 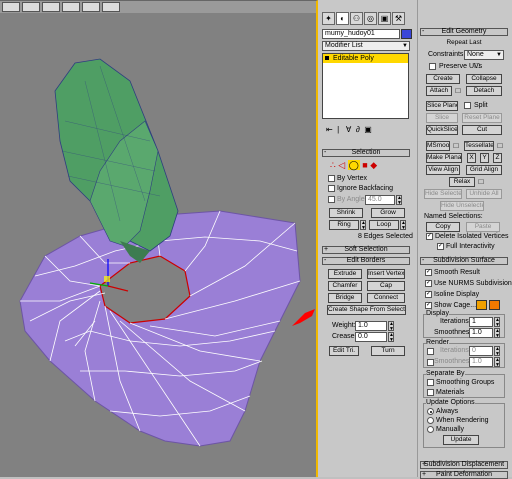 I want to click on materials-checkbox, so click(x=430, y=392).